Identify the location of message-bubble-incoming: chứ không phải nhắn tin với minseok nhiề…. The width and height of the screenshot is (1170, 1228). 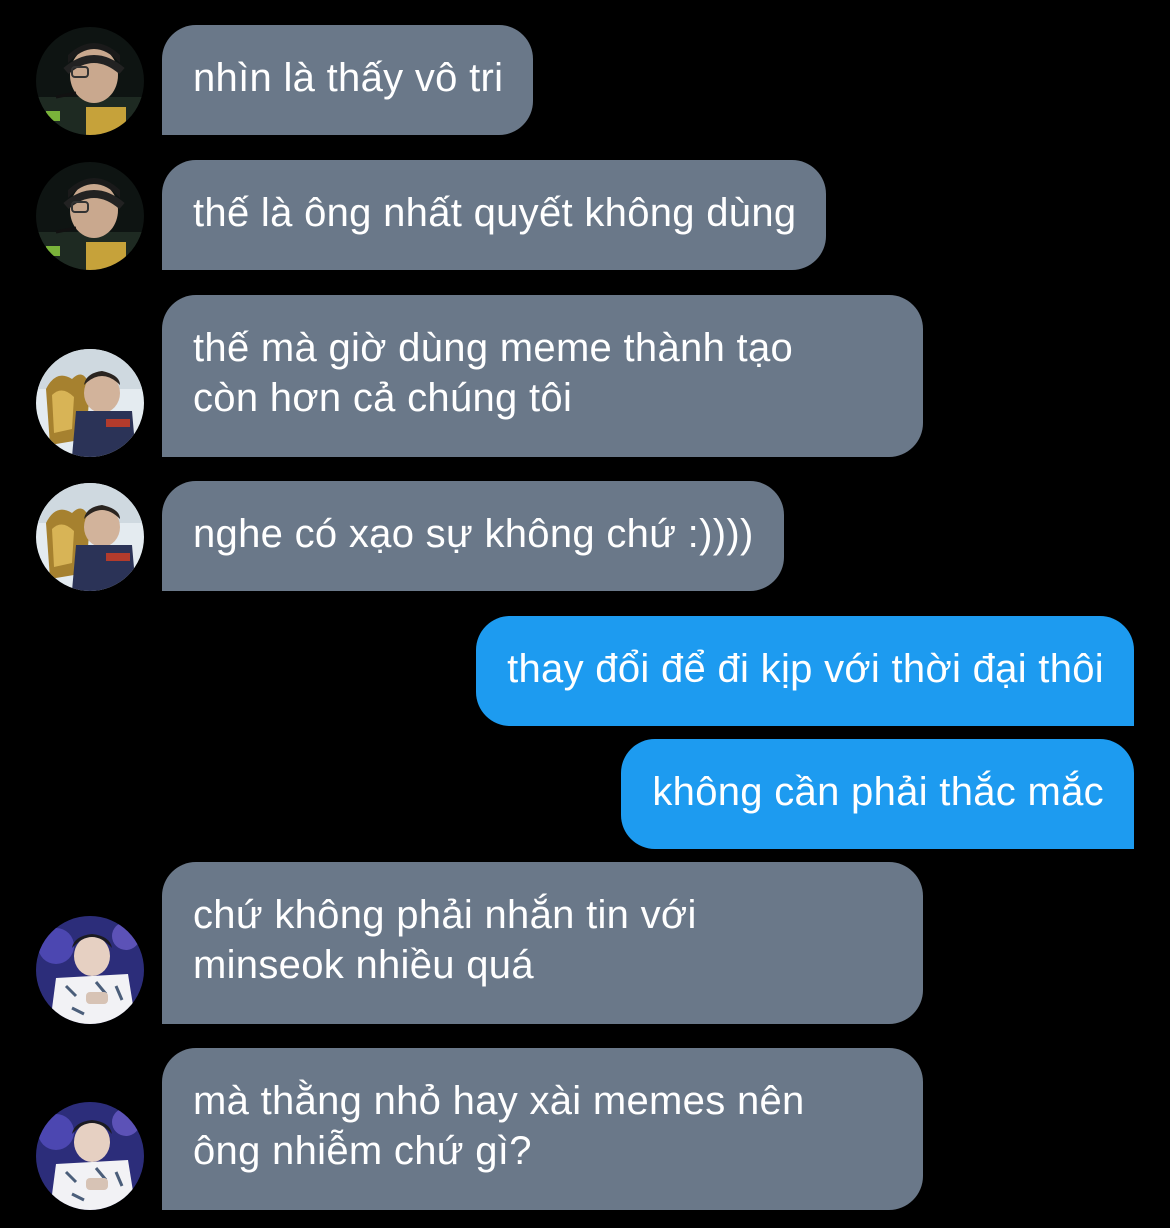
(542, 943).